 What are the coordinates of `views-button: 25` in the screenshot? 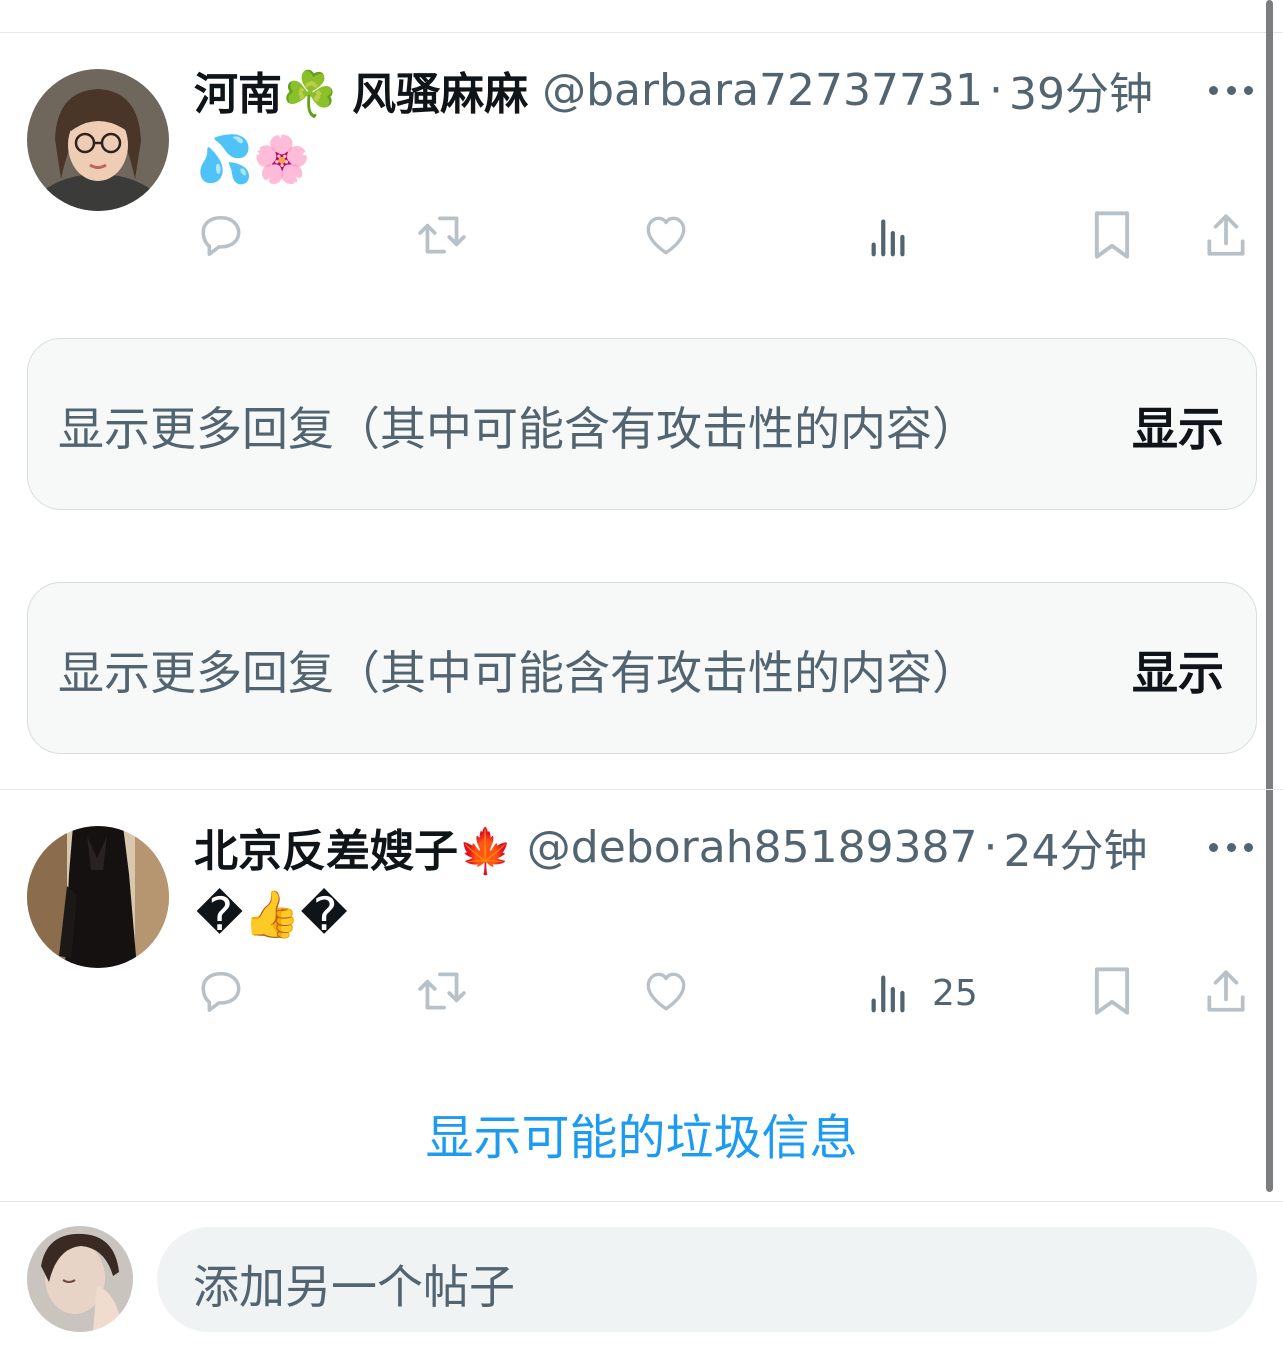 It's located at (922, 993).